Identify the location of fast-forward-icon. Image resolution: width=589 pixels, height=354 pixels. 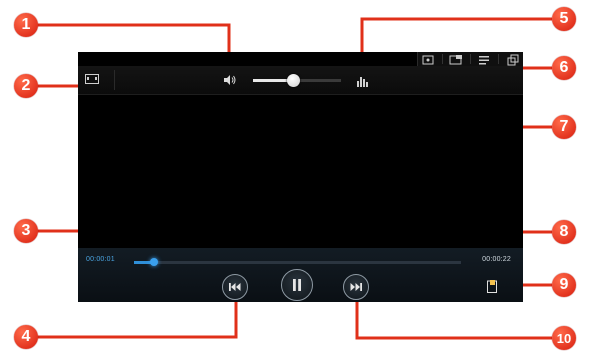
(356, 287).